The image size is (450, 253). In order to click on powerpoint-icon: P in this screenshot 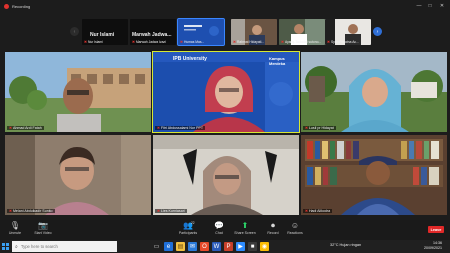, I will do `click(228, 246)`.